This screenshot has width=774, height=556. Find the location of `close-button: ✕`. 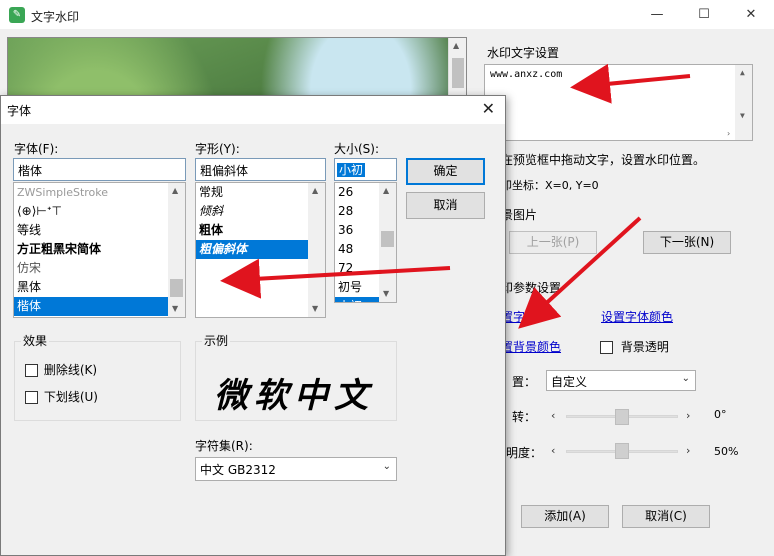

close-button: ✕ is located at coordinates (751, 15).